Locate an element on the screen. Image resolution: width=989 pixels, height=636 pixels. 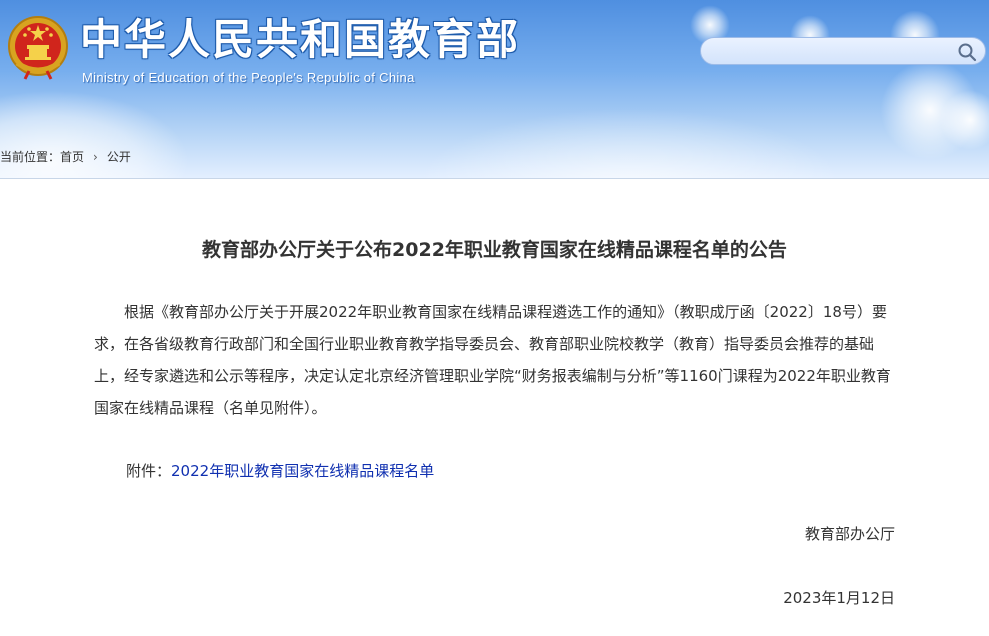
breadcrumb: 当前位置：首页 › 公开 is located at coordinates (65, 156).